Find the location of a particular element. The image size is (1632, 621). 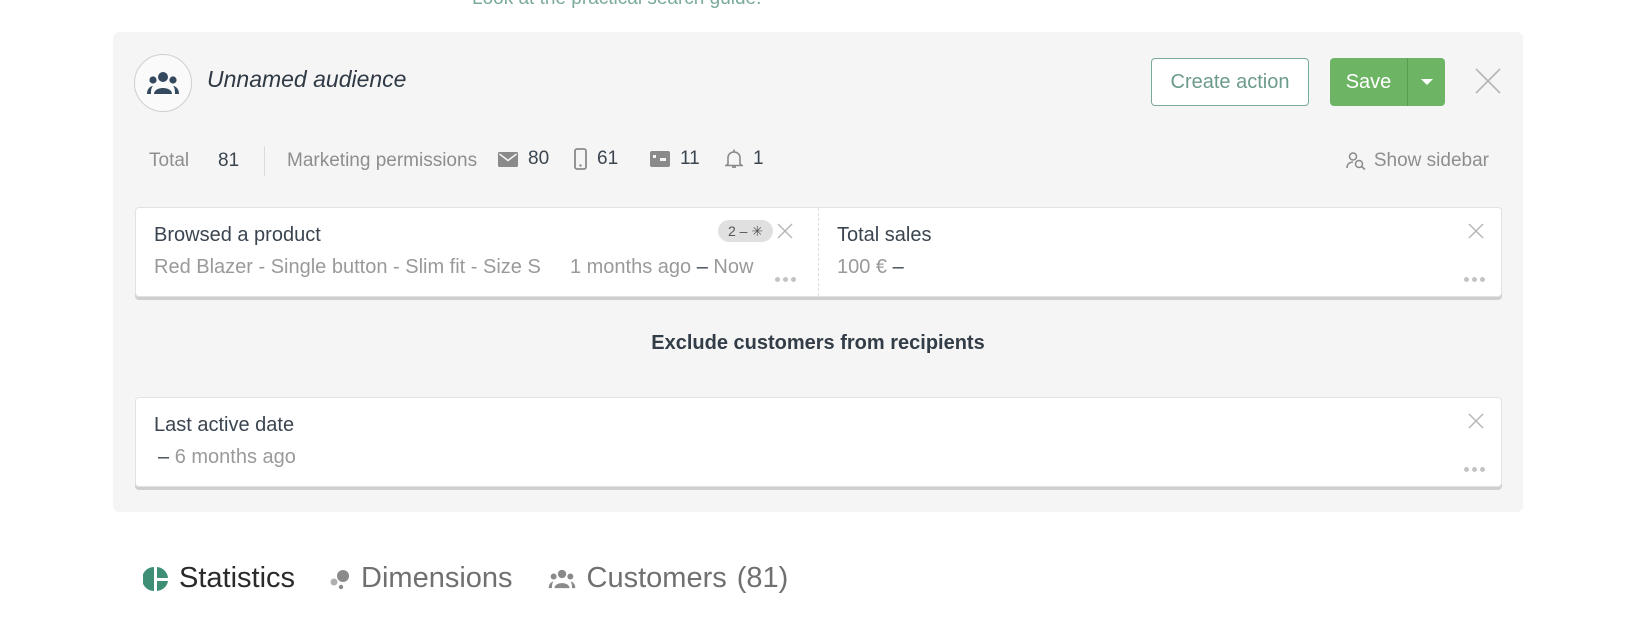

tab-customers: Customers (81) is located at coordinates (668, 578).